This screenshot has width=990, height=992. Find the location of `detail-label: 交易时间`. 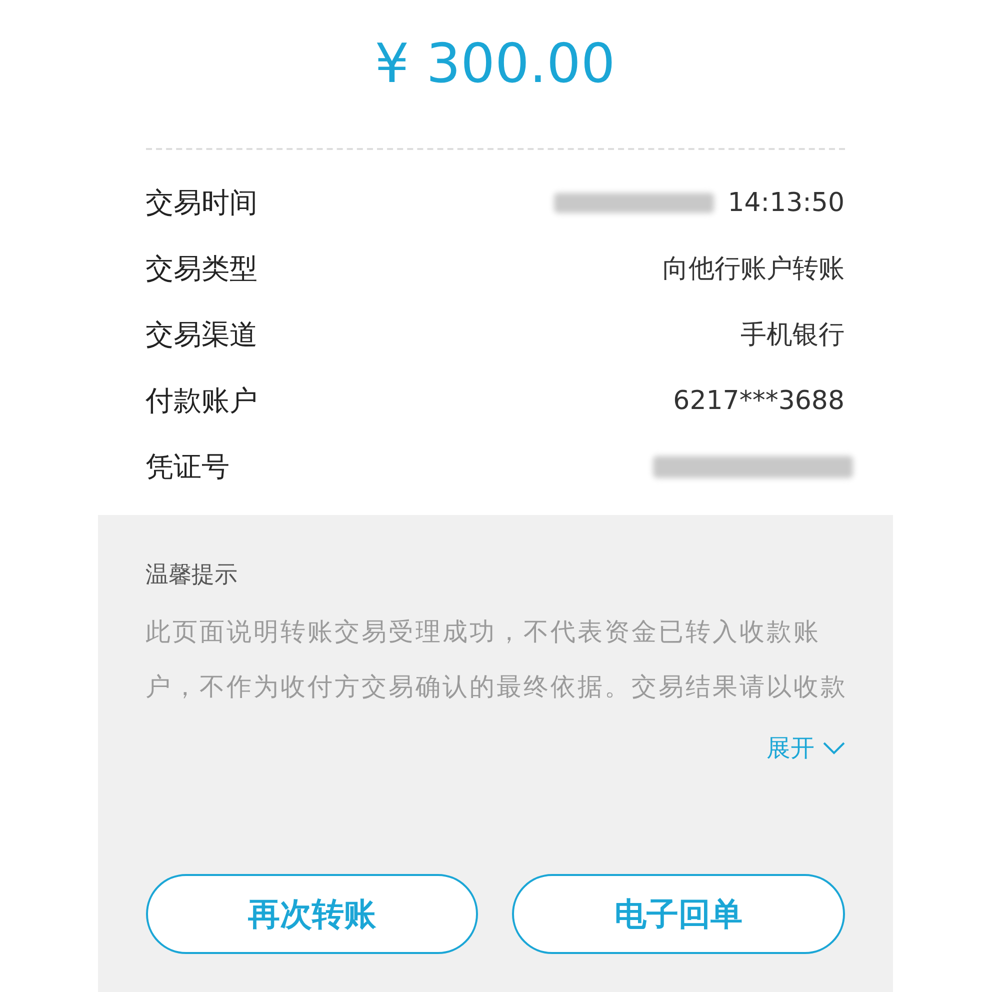

detail-label: 交易时间 is located at coordinates (202, 203).